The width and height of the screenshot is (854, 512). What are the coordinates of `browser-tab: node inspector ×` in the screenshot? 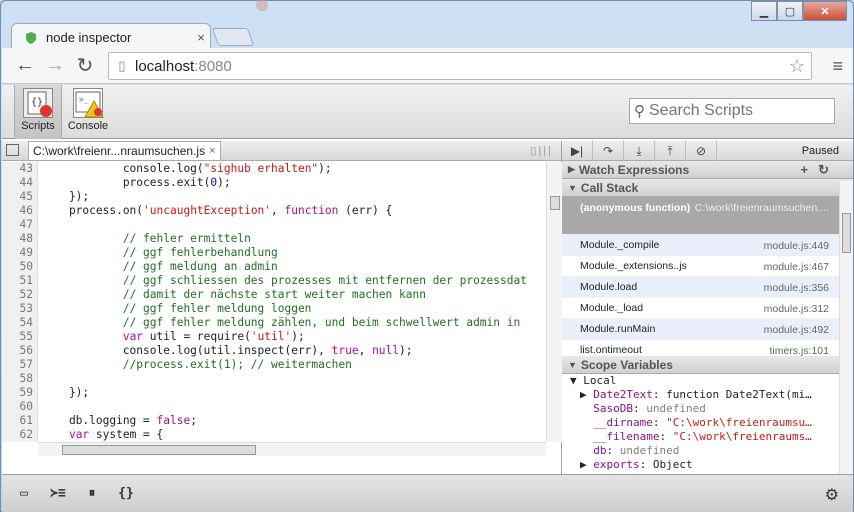 It's located at (111, 37).